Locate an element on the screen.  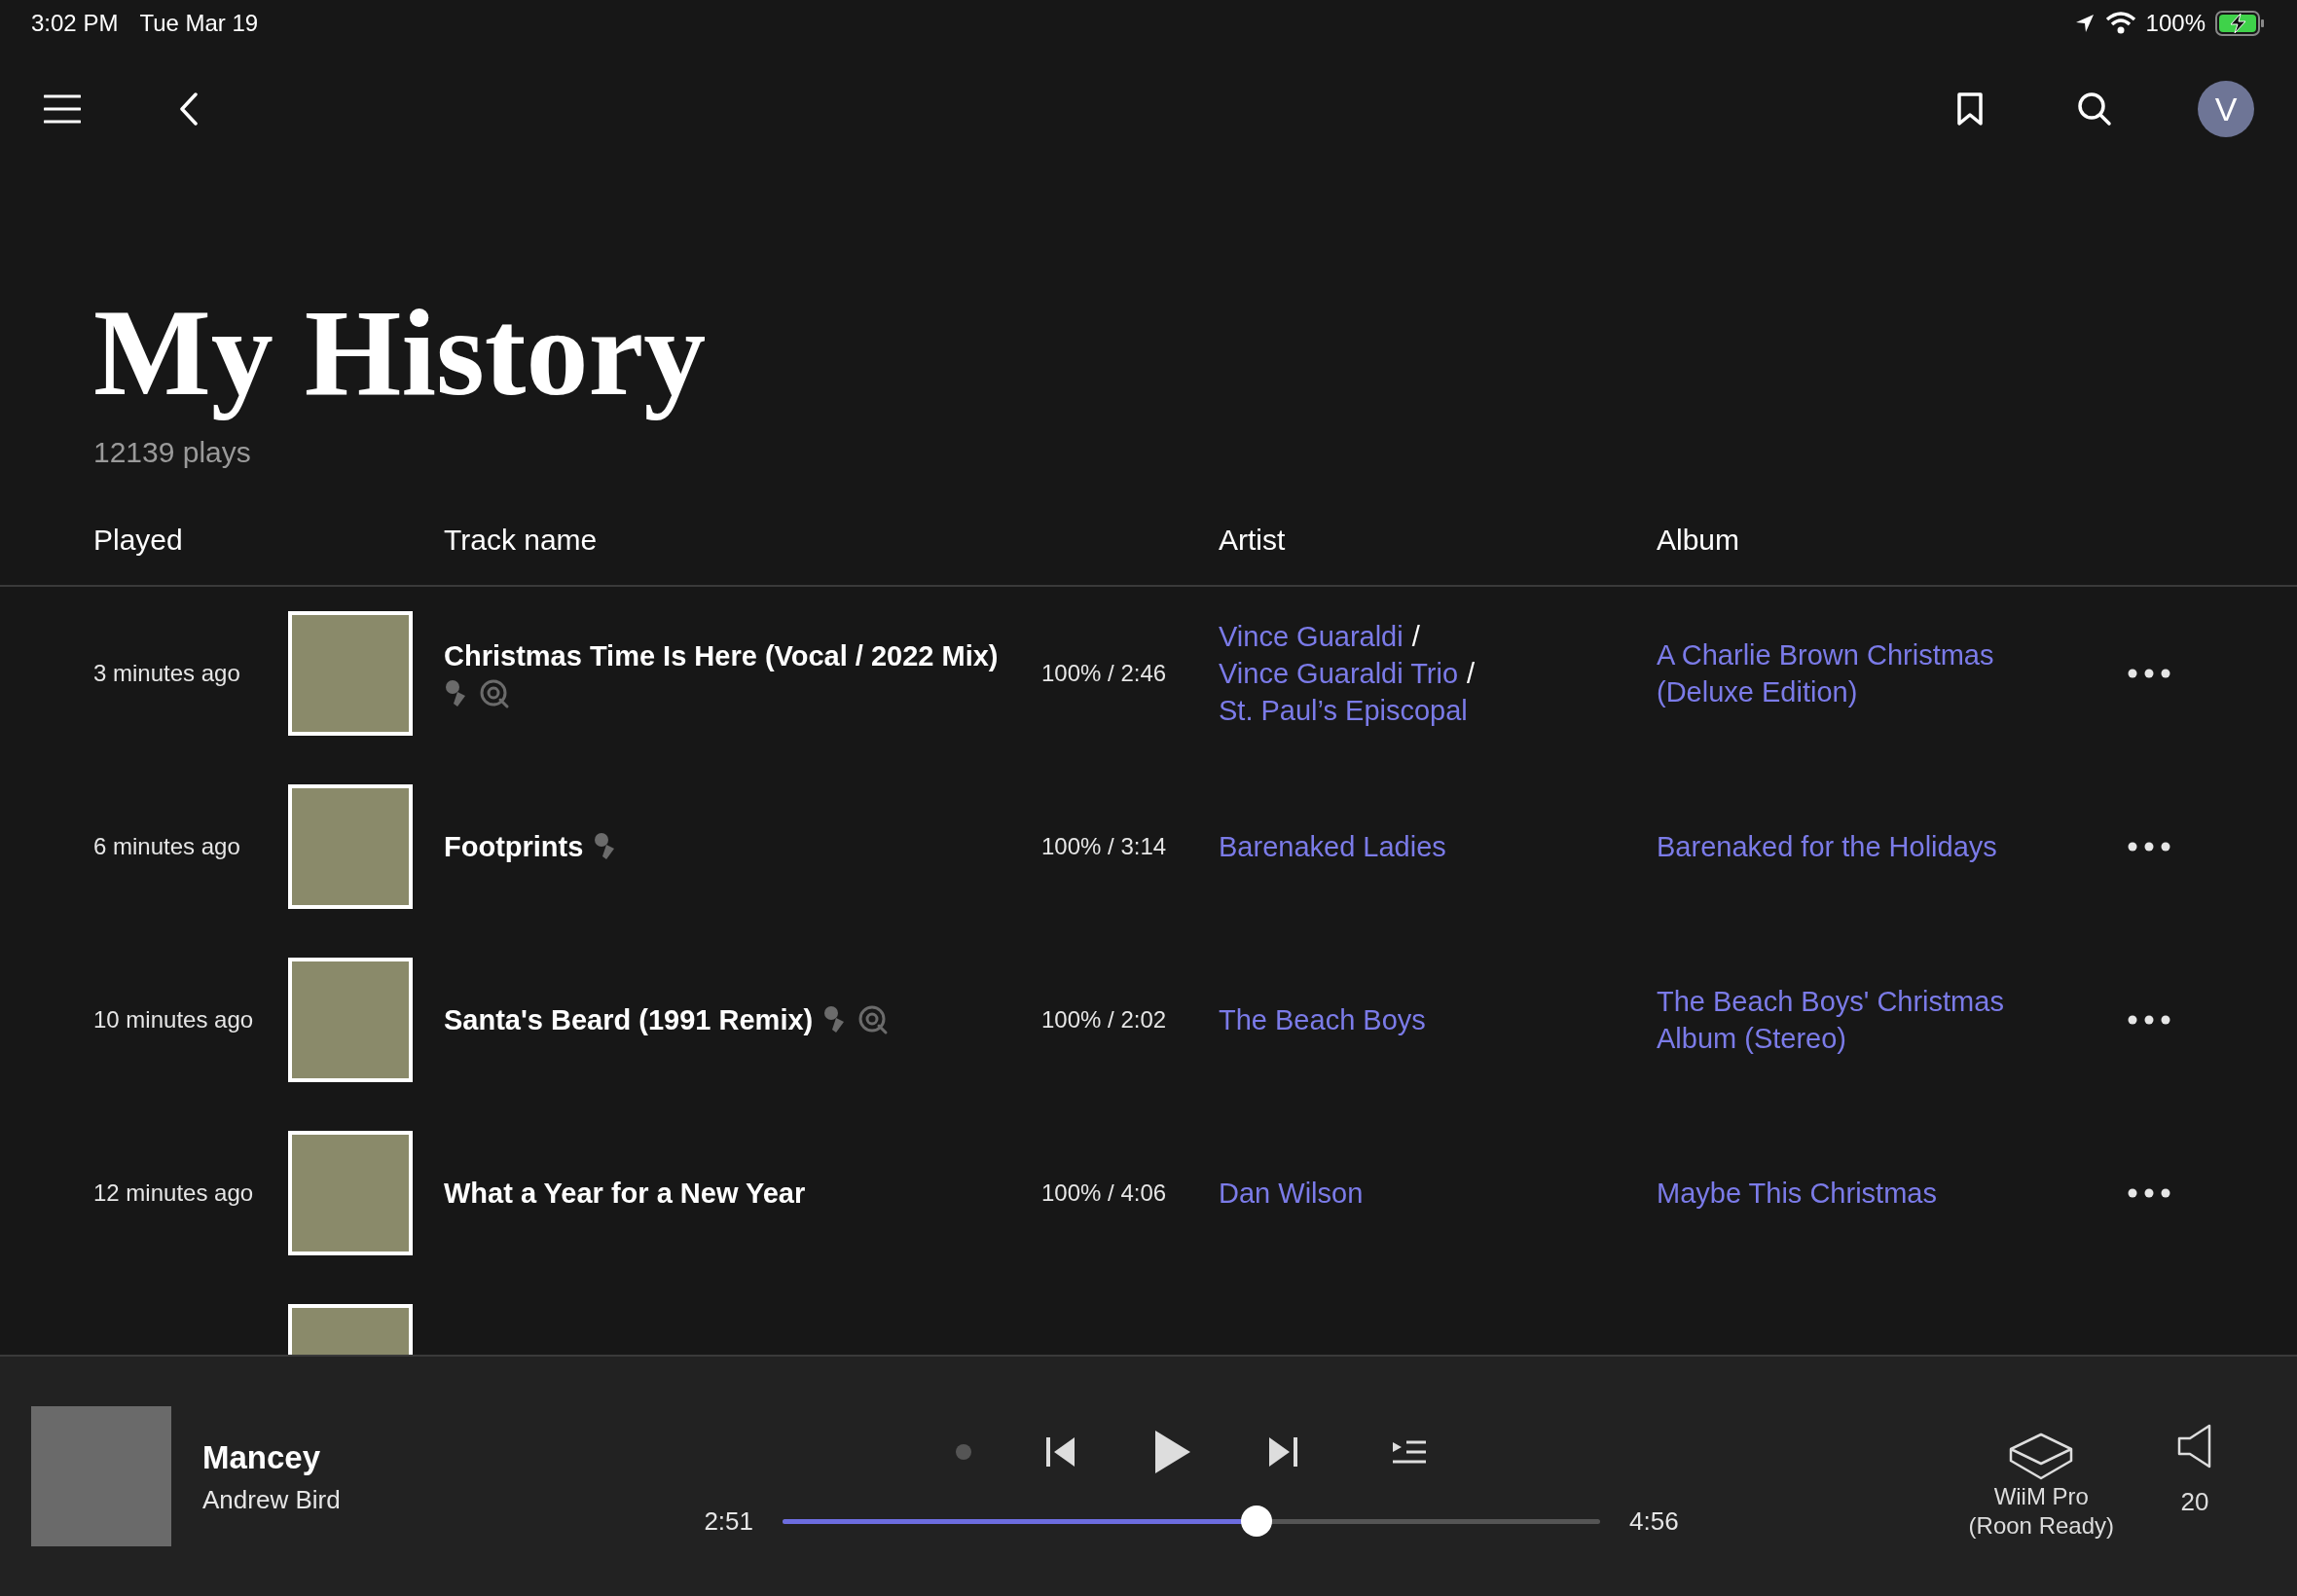
album-link: The Beach Boys' Christmas Album (Stereo) is located at coordinates (1851, 1020).